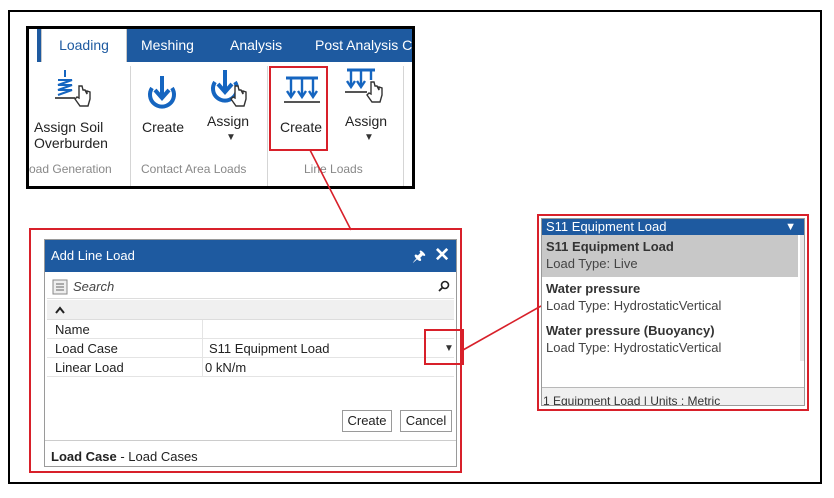  What do you see at coordinates (163, 127) in the screenshot?
I see `contact-create-label: Create` at bounding box center [163, 127].